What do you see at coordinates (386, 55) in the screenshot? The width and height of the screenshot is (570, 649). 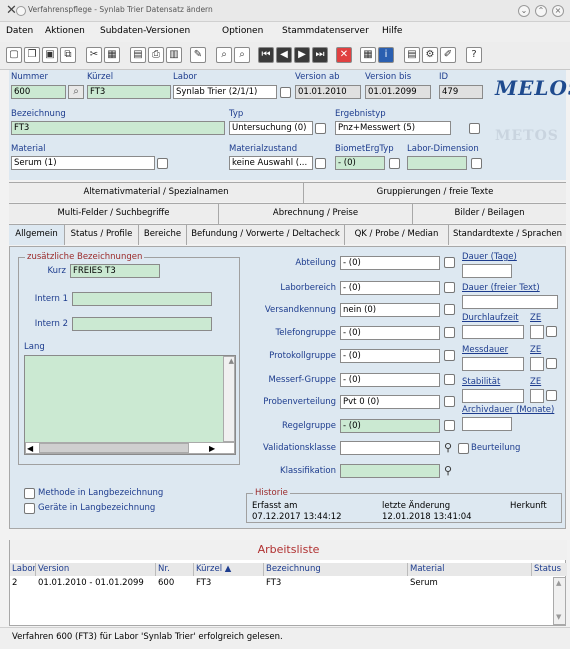 I see `info-icon: i` at bounding box center [386, 55].